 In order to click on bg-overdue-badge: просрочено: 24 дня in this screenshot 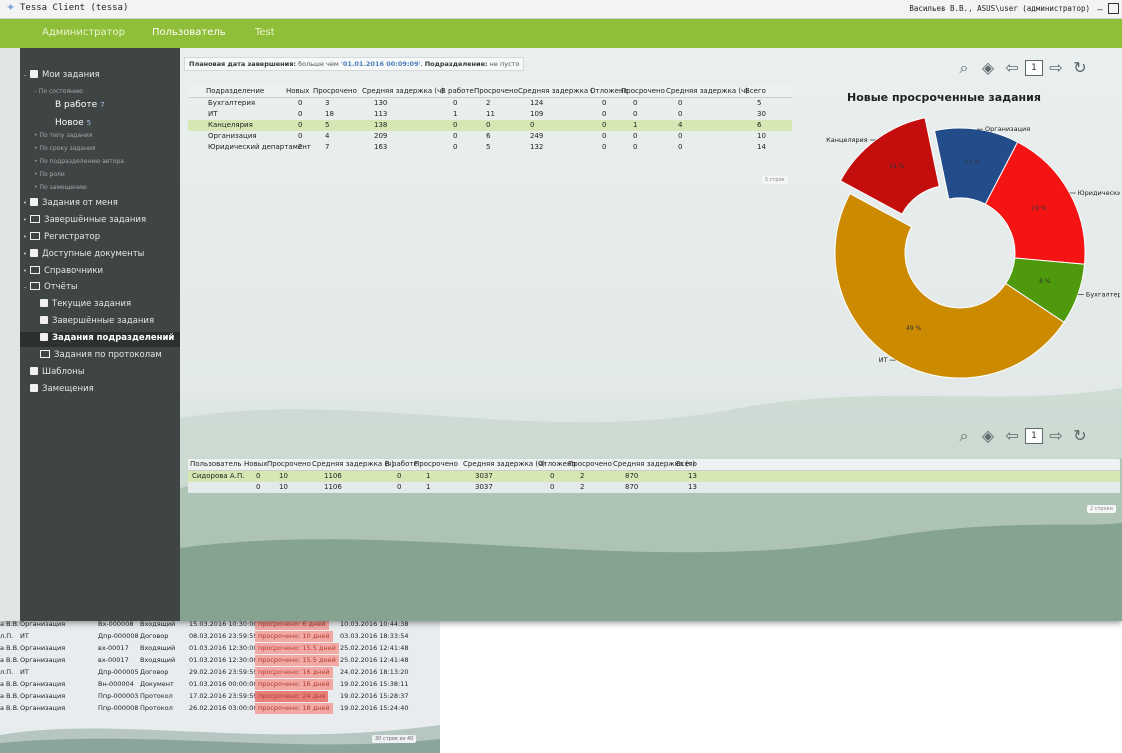, I will do `click(292, 696)`.